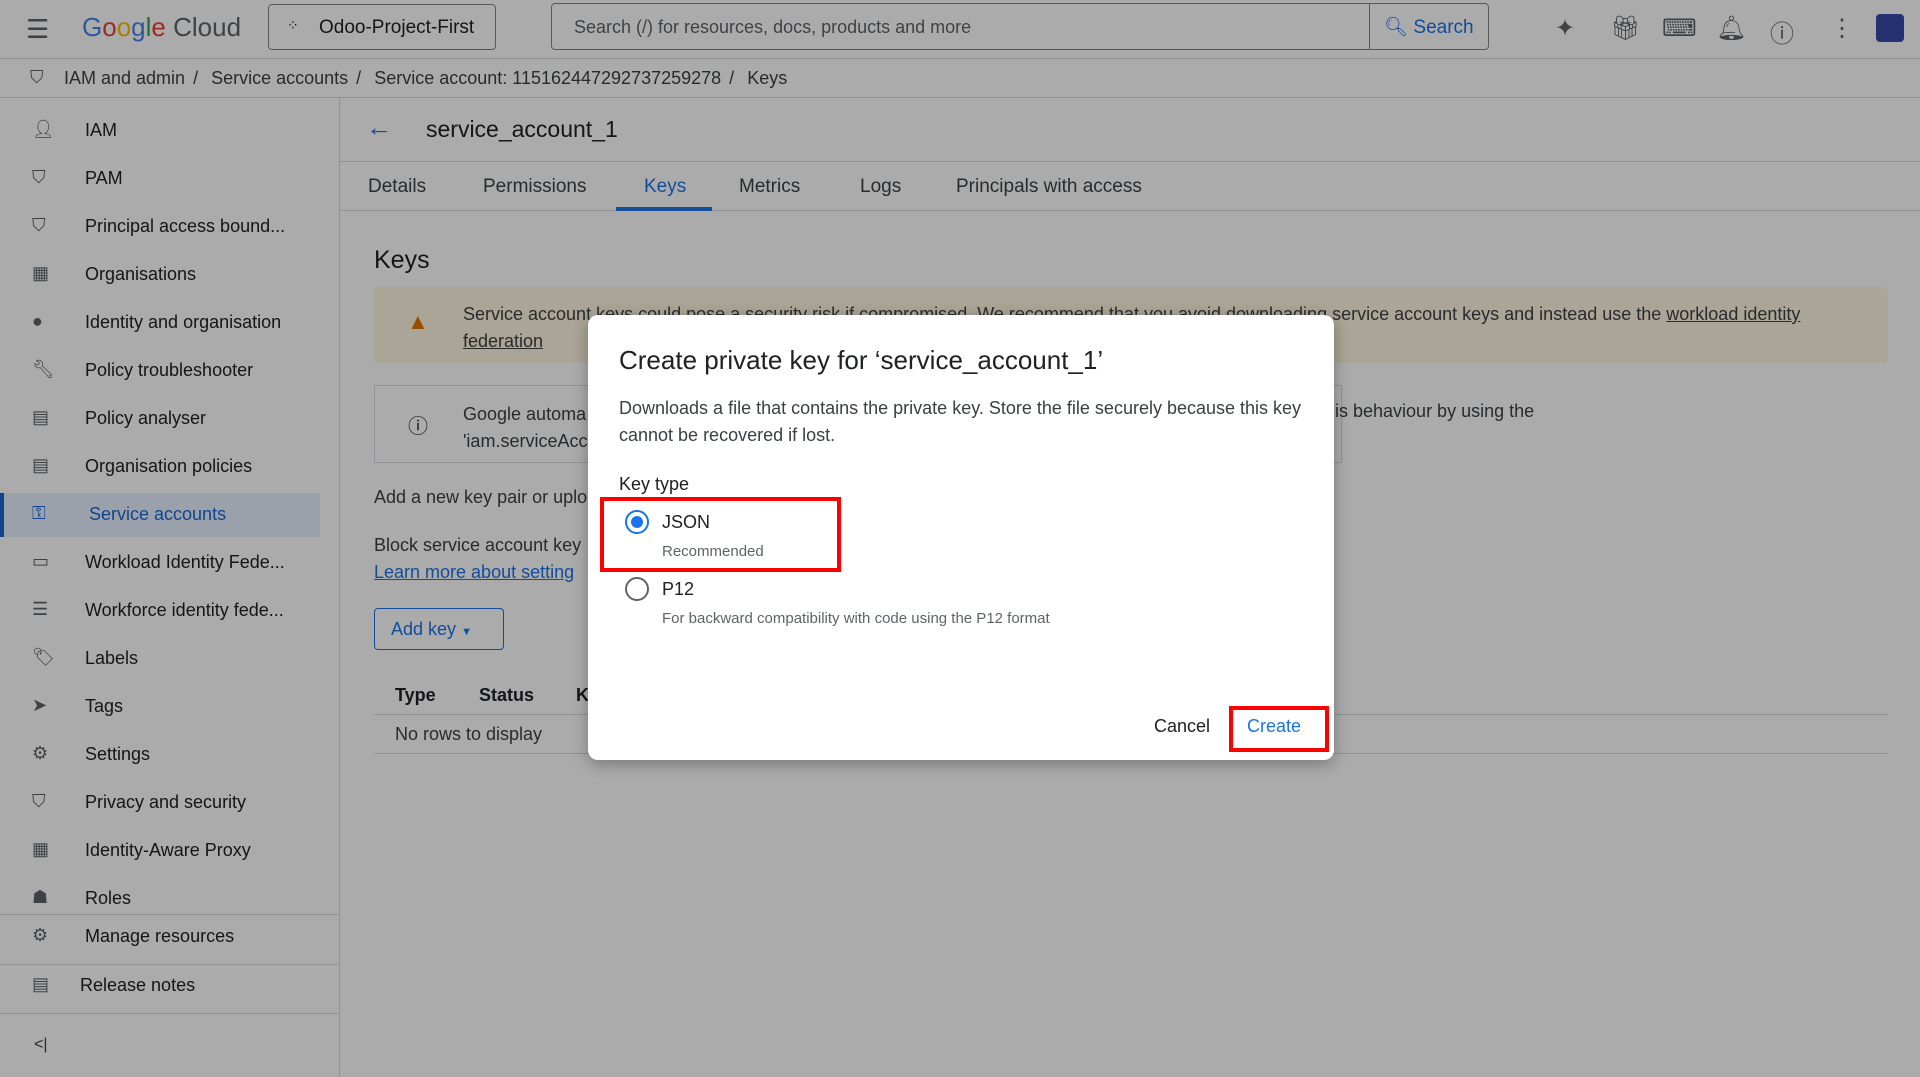 This screenshot has width=1920, height=1077. Describe the element at coordinates (1182, 726) in the screenshot. I see `cancel-button: Cancel` at that location.